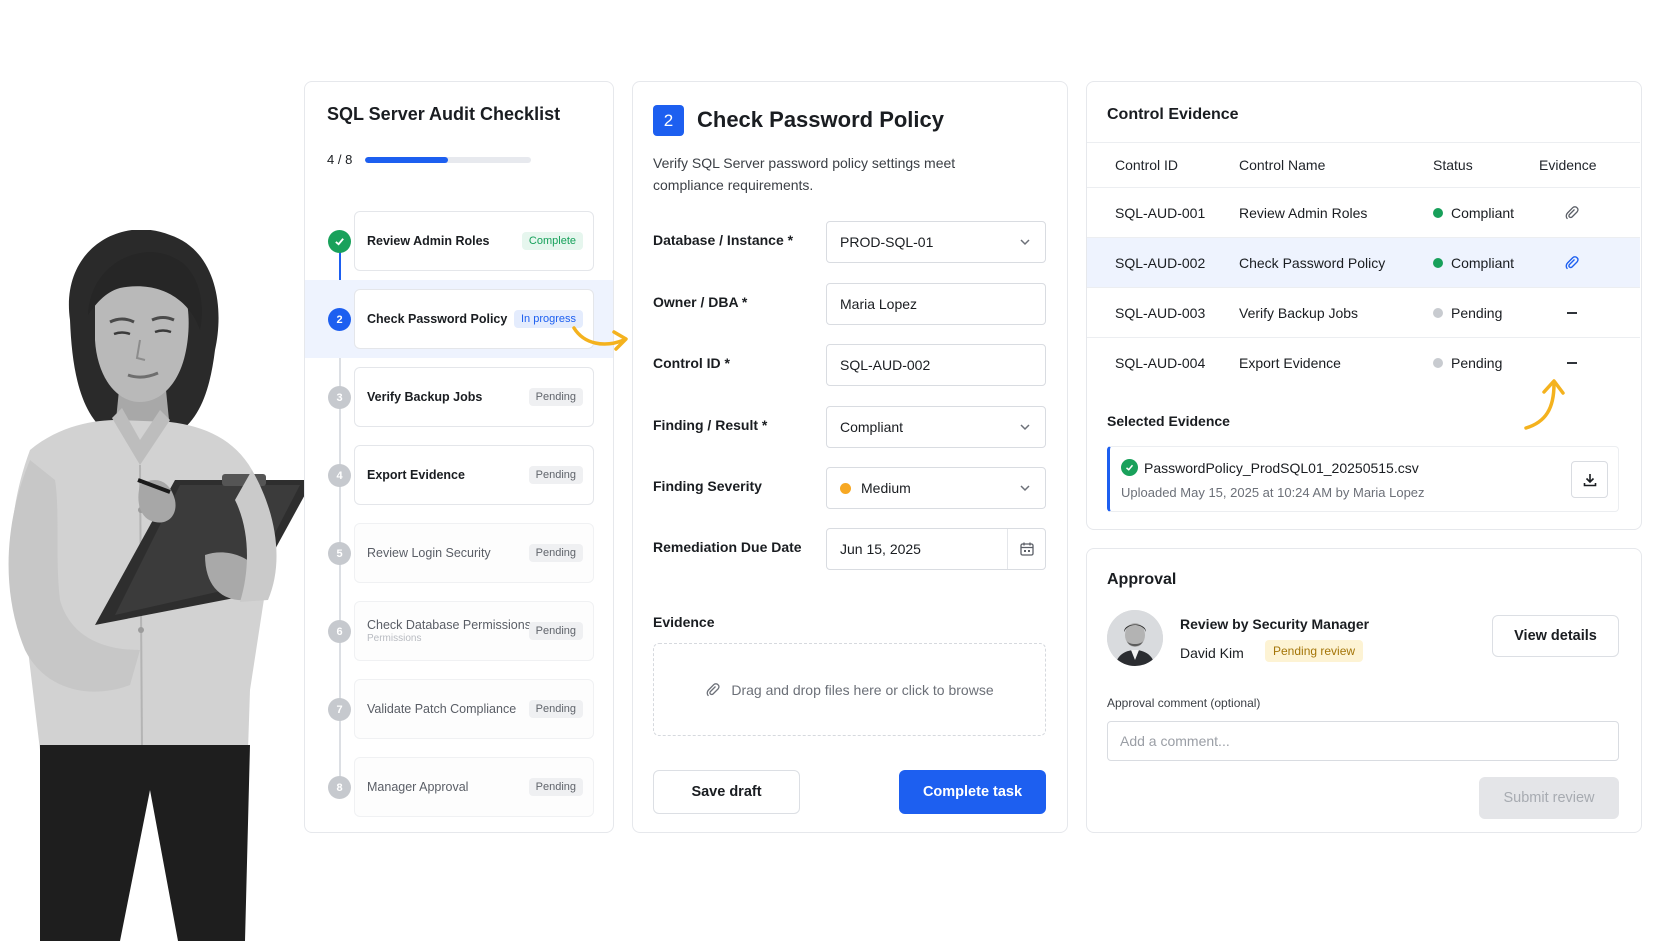 The image size is (1672, 941). Describe the element at coordinates (600, 338) in the screenshot. I see `curved-arrow-icon` at that location.